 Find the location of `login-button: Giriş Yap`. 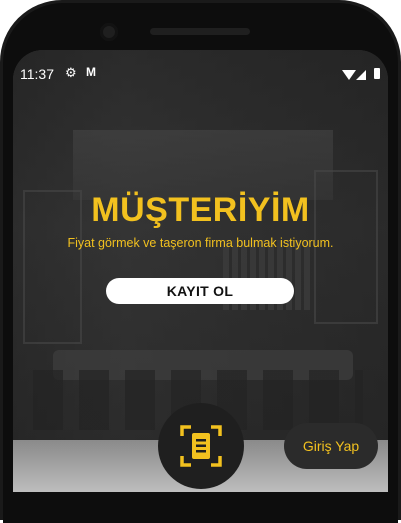

login-button: Giriş Yap is located at coordinates (331, 446).